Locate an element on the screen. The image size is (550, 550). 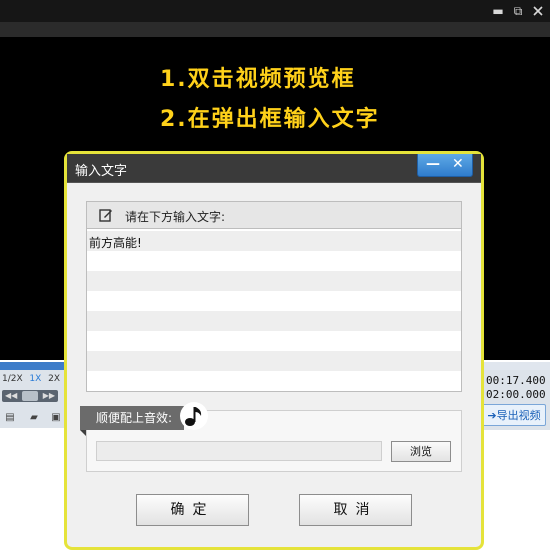
text-section-label: 请在下方输入文字: is located at coordinates (175, 217).